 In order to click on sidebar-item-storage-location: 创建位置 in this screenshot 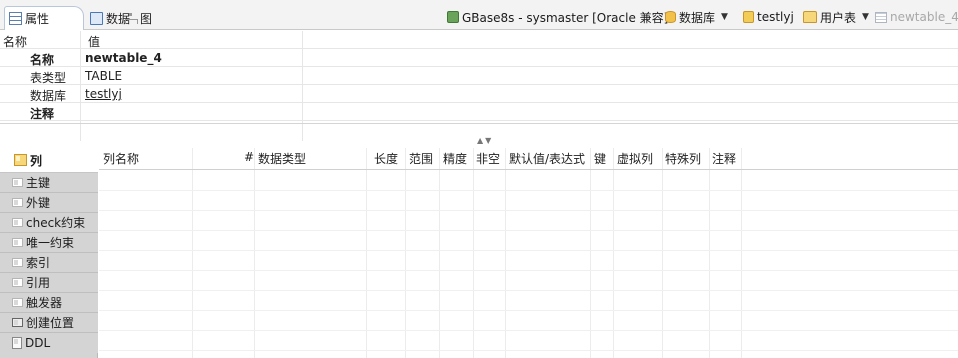, I will do `click(49, 323)`.